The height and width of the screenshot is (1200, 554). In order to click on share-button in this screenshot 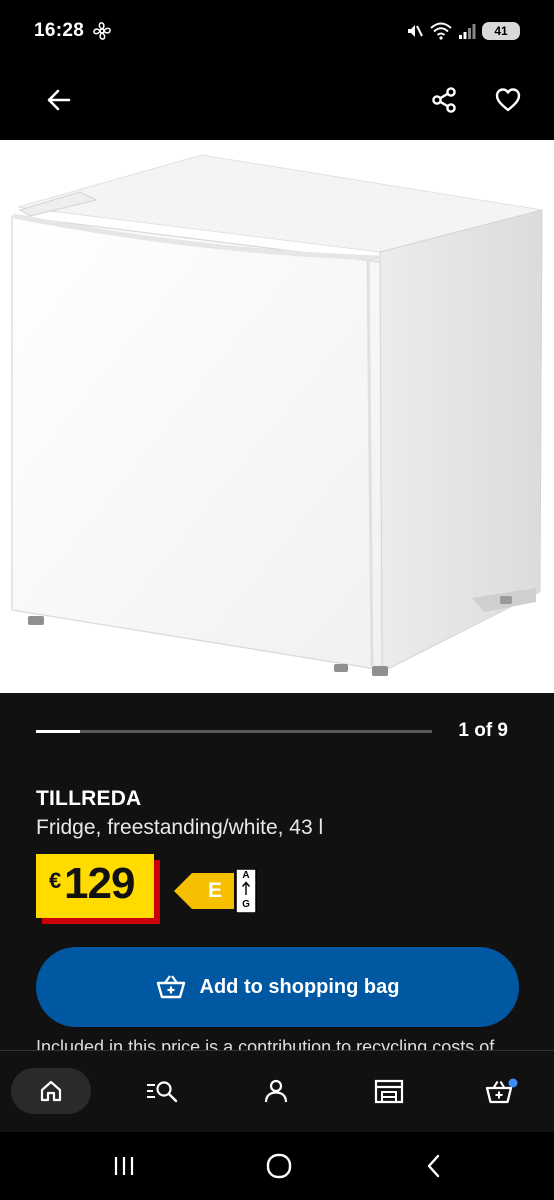, I will do `click(444, 100)`.